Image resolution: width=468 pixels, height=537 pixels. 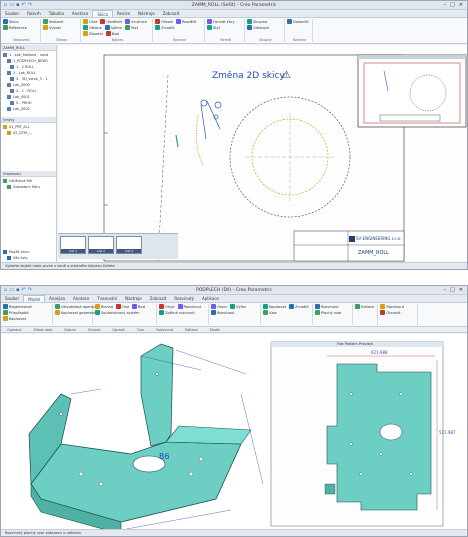 I want to click on ribbon-group-label-ziskat-data: Získat data, so click(x=42, y=329).